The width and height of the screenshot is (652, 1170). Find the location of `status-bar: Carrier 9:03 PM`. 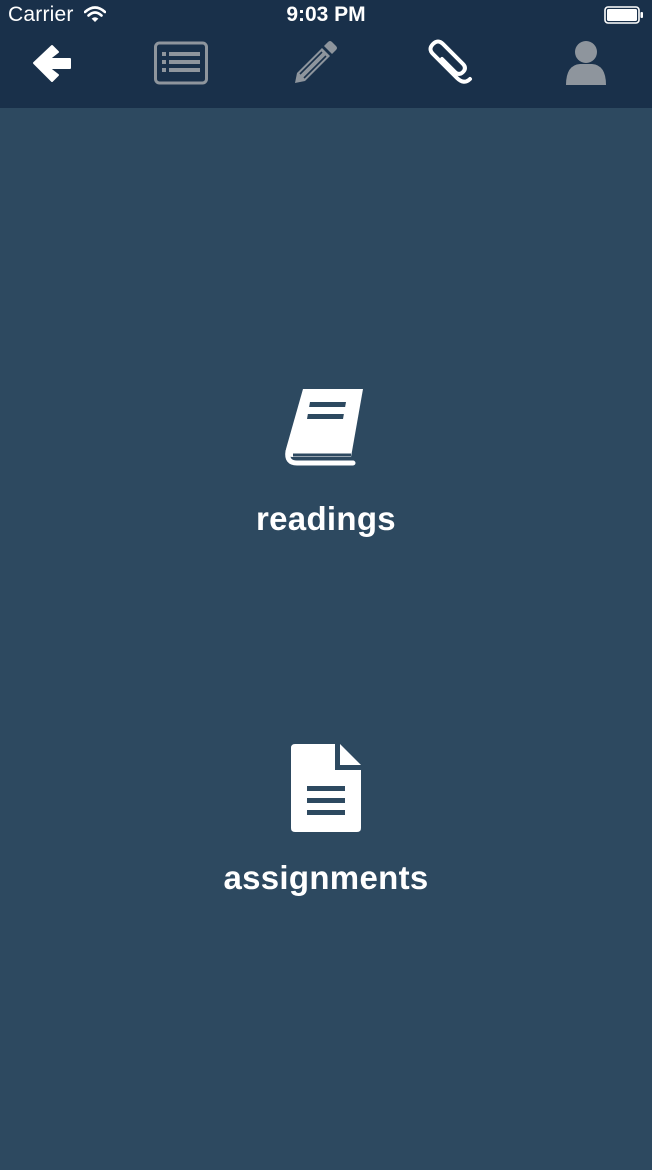

status-bar: Carrier 9:03 PM is located at coordinates (326, 15).